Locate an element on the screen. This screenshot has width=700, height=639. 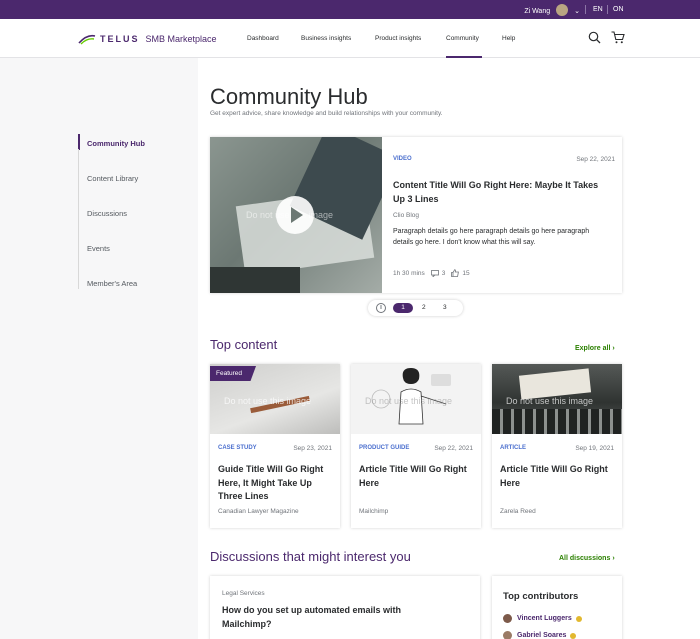
content-type-tag: ARTICLE is located at coordinates (513, 448).